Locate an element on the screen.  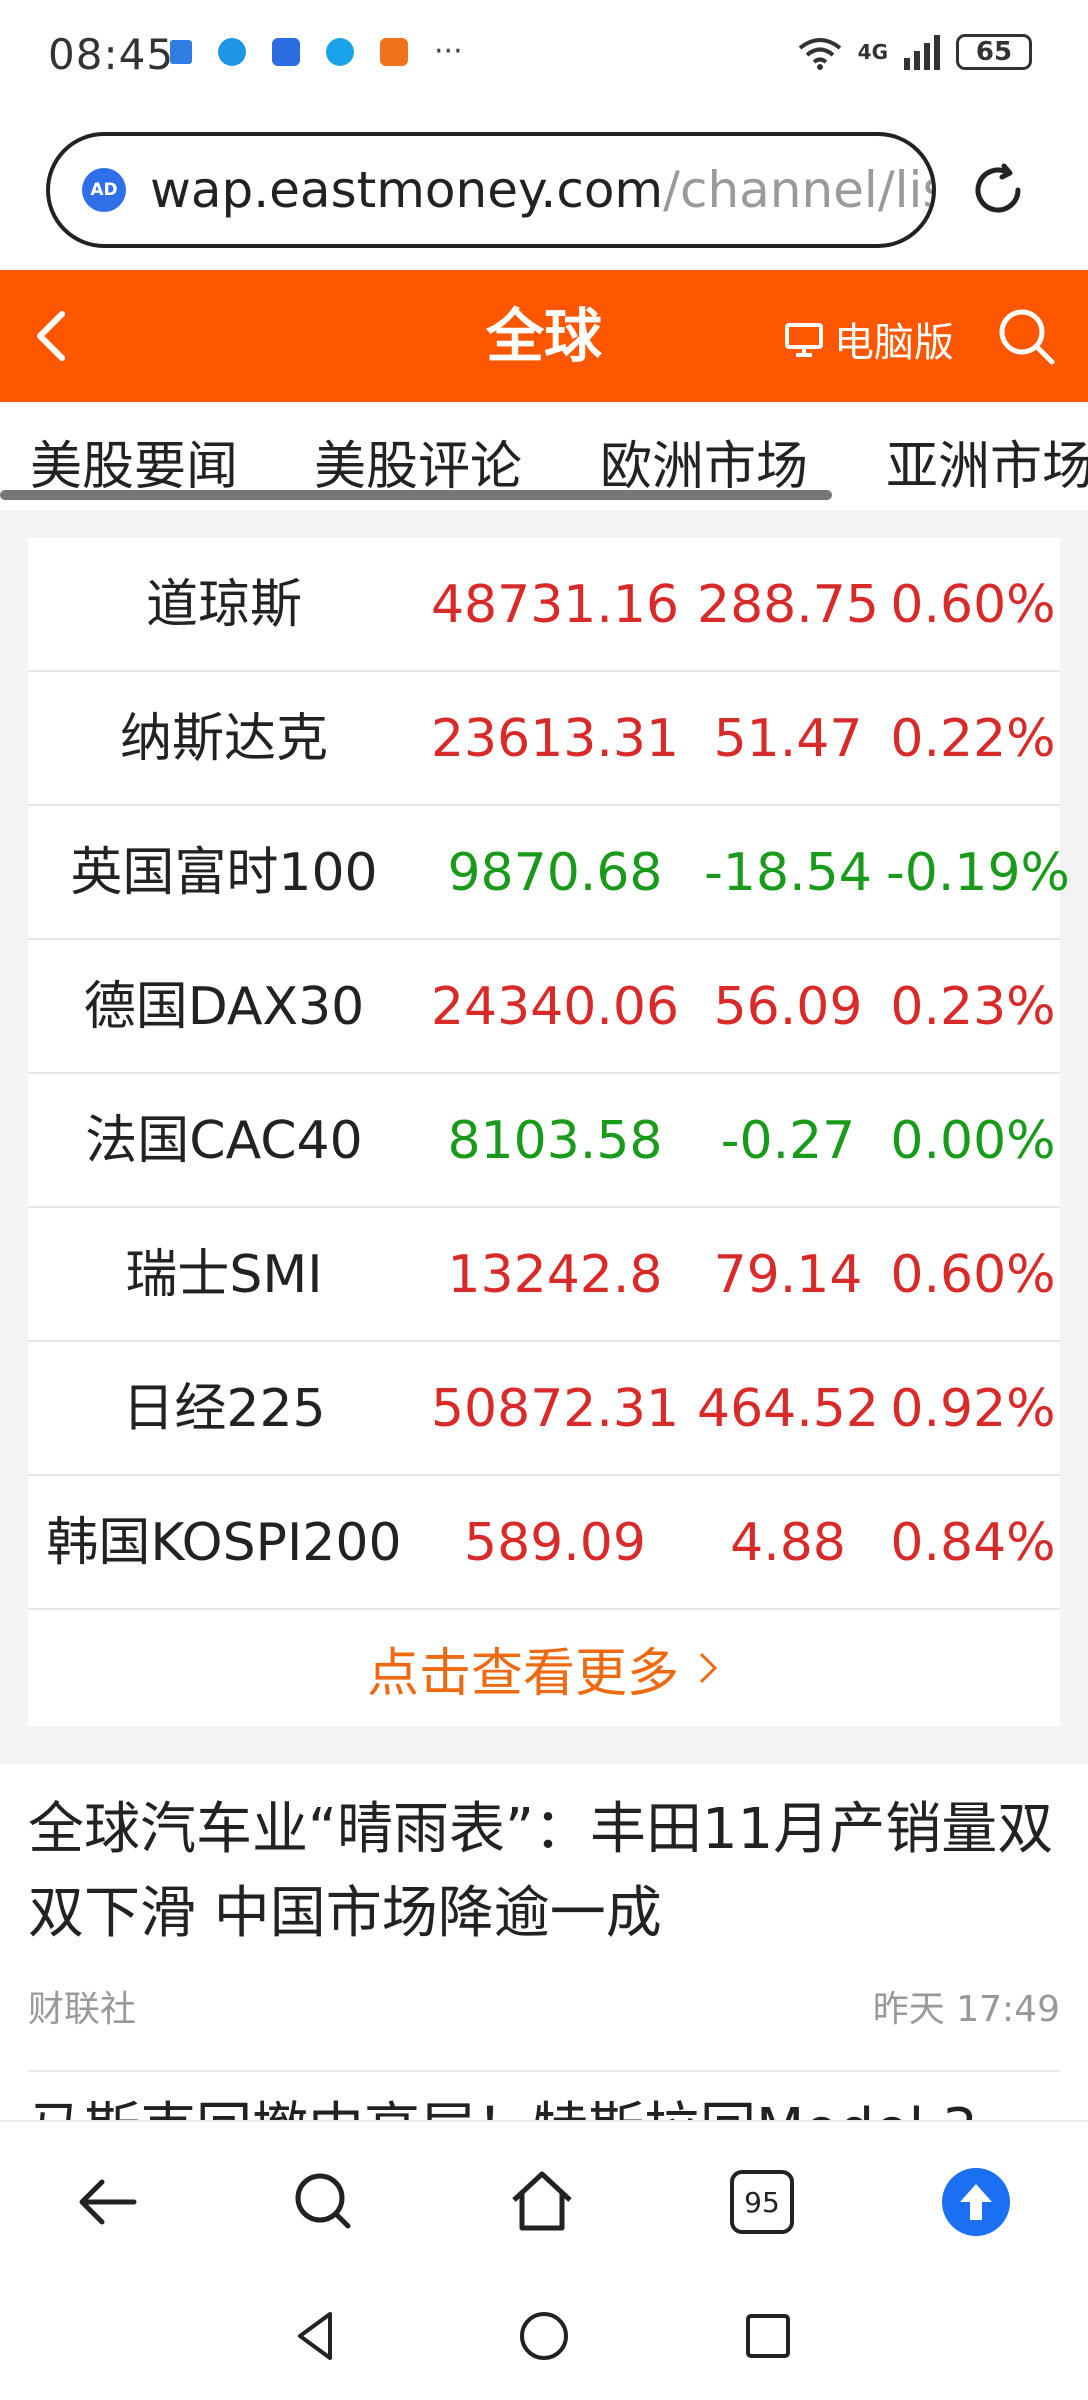
nav-back-icon is located at coordinates (316, 2336).